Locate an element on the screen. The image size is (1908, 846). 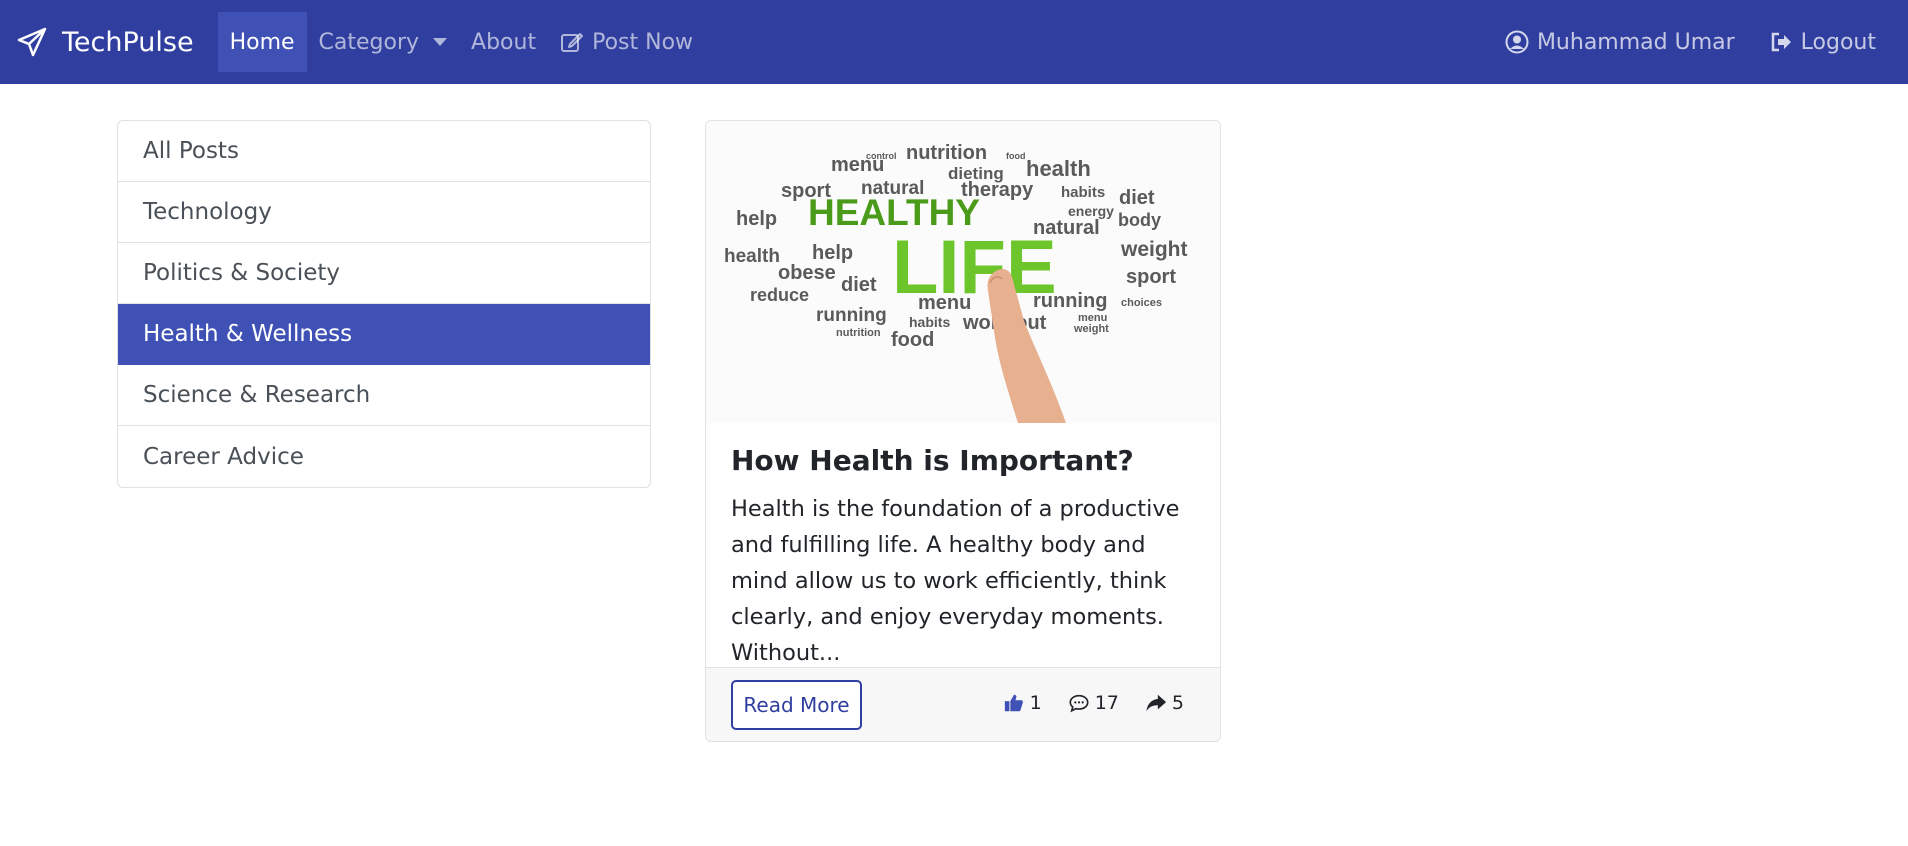
word-cloud-word: running is located at coordinates (851, 315).